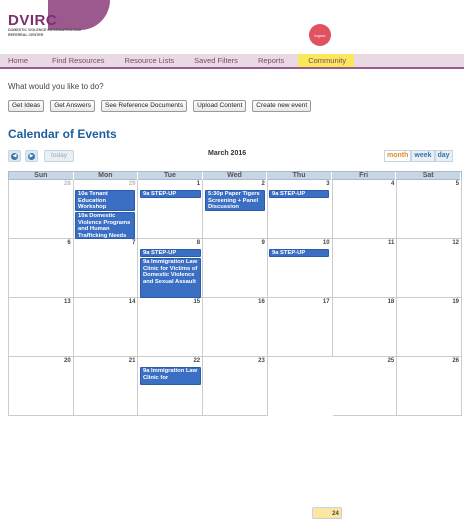 This screenshot has width=464, height=519. What do you see at coordinates (300, 327) in the screenshot?
I see `day-cell: 17` at bounding box center [300, 327].